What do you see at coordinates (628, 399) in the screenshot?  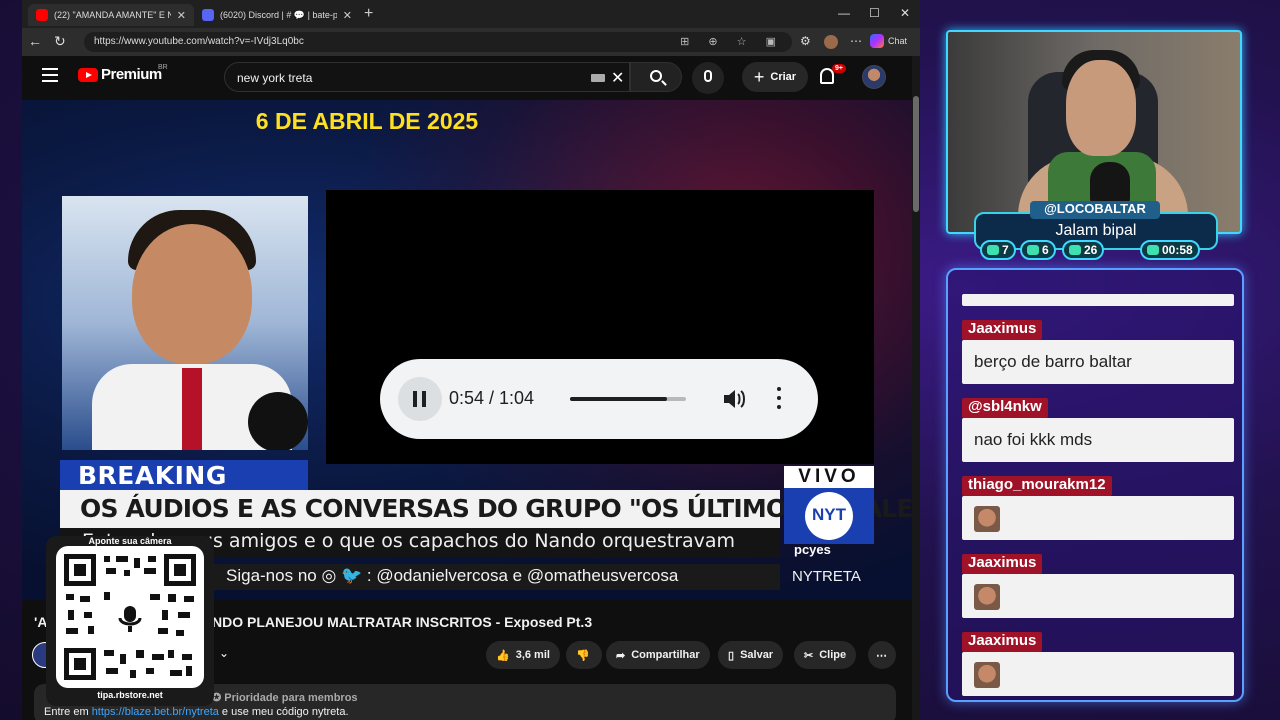 I see `audio-seek-bar` at bounding box center [628, 399].